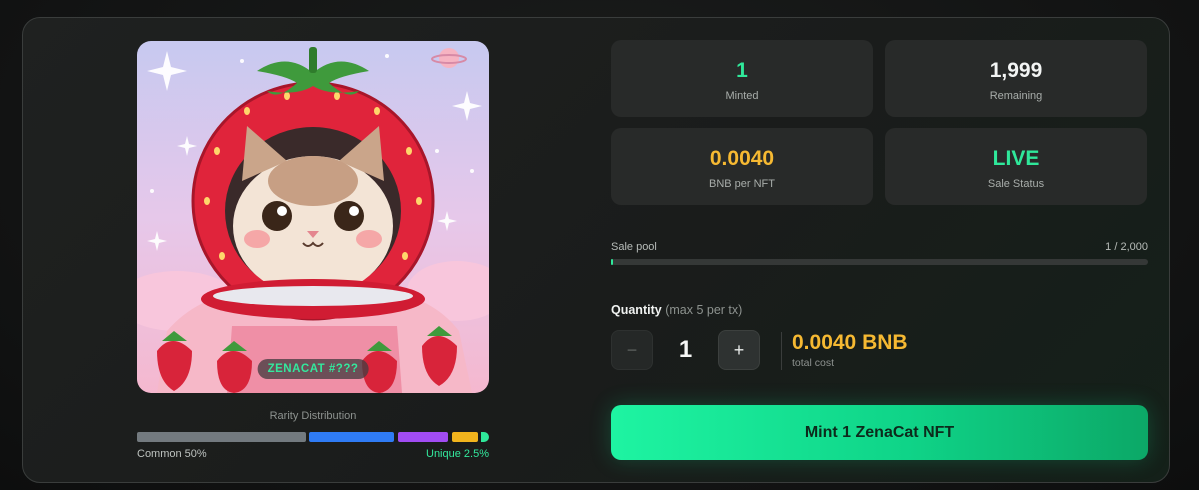 The width and height of the screenshot is (1199, 490). What do you see at coordinates (632, 350) in the screenshot?
I see `decrease-quantity-button: −` at bounding box center [632, 350].